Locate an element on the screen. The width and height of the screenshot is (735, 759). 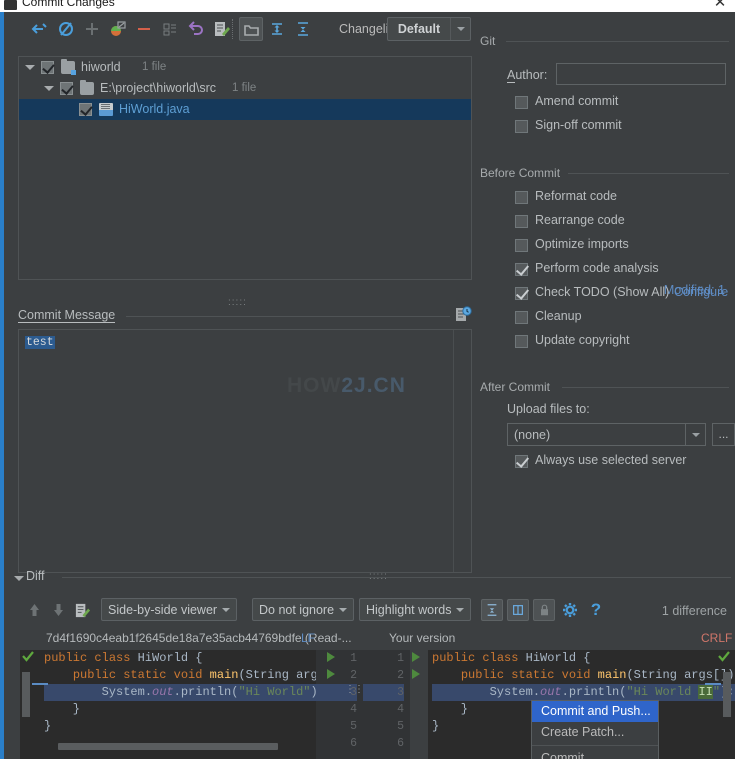
configure-todo-link: Configure is located at coordinates (701, 292).